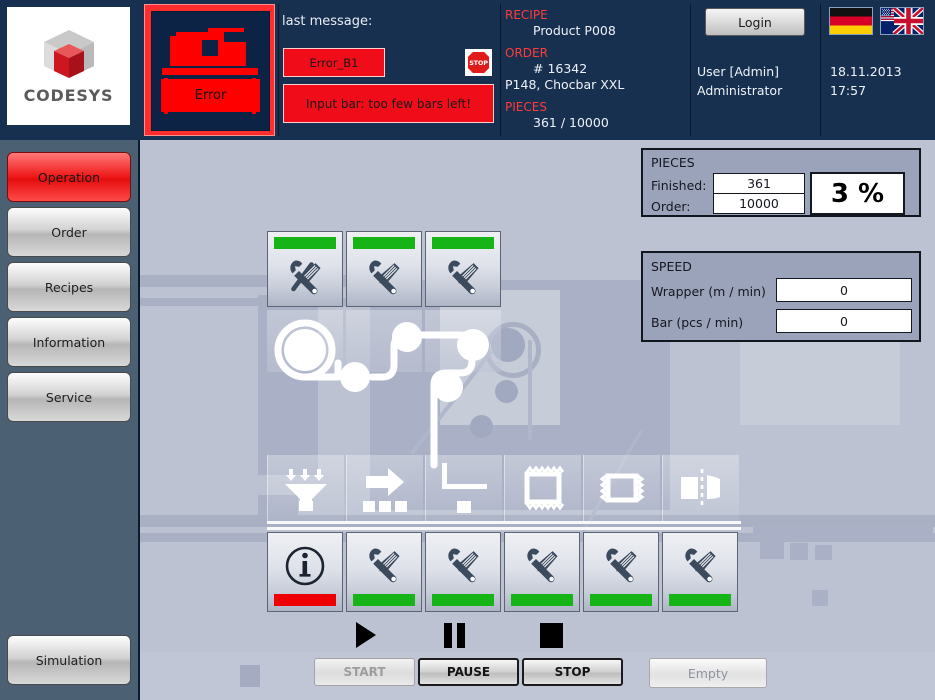 The image size is (935, 700). Describe the element at coordinates (738, 71) in the screenshot. I see `user-name: User [Admin]` at that location.